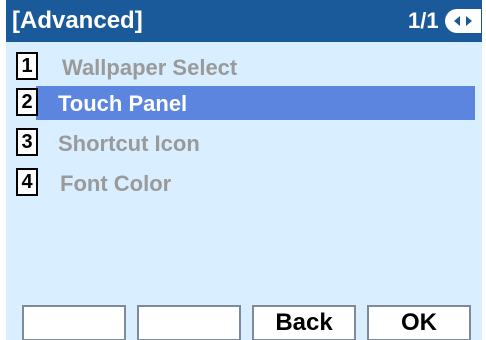  What do you see at coordinates (244, 67) in the screenshot?
I see `menu-item-wallpaper-select: 1 Wallpaper Select` at bounding box center [244, 67].